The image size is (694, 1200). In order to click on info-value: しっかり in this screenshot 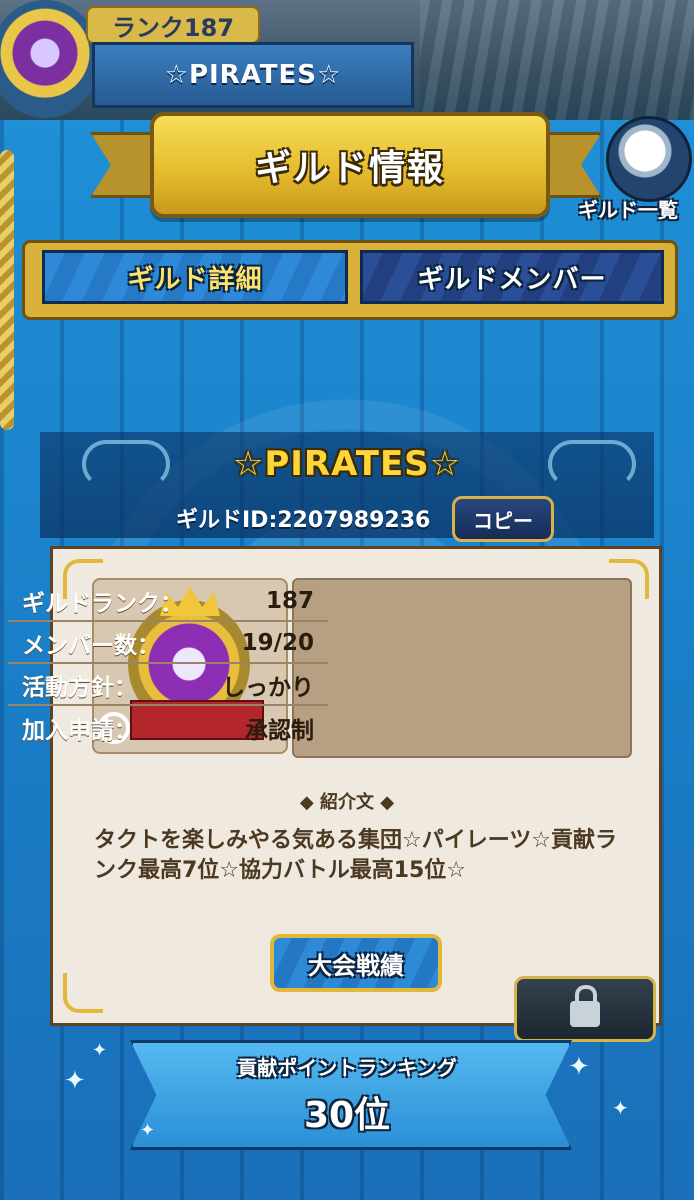, I will do `click(268, 688)`.